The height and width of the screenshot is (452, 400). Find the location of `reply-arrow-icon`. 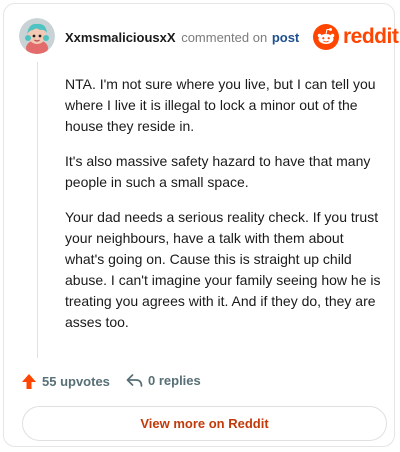

reply-arrow-icon is located at coordinates (134, 380).